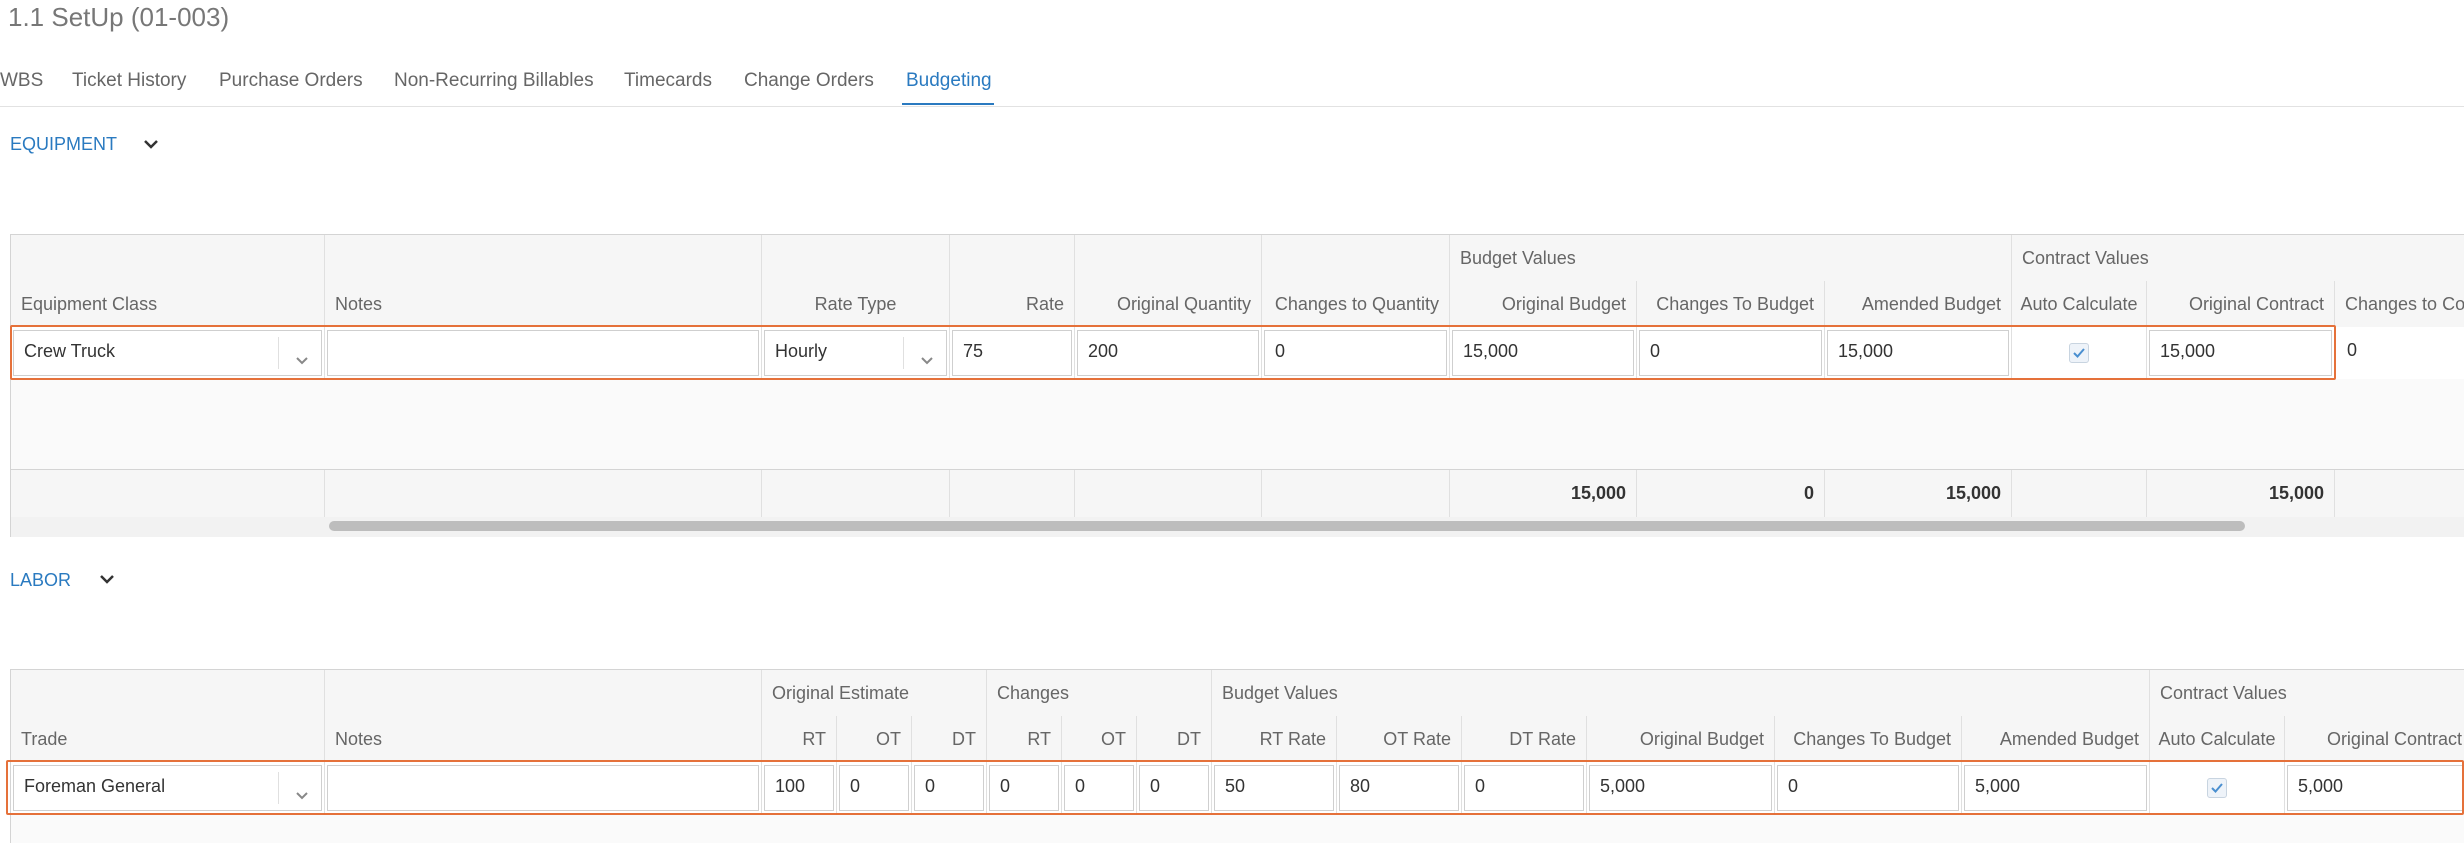 The width and height of the screenshot is (2464, 843). I want to click on column-header-ch-ot: OT, so click(1099, 739).